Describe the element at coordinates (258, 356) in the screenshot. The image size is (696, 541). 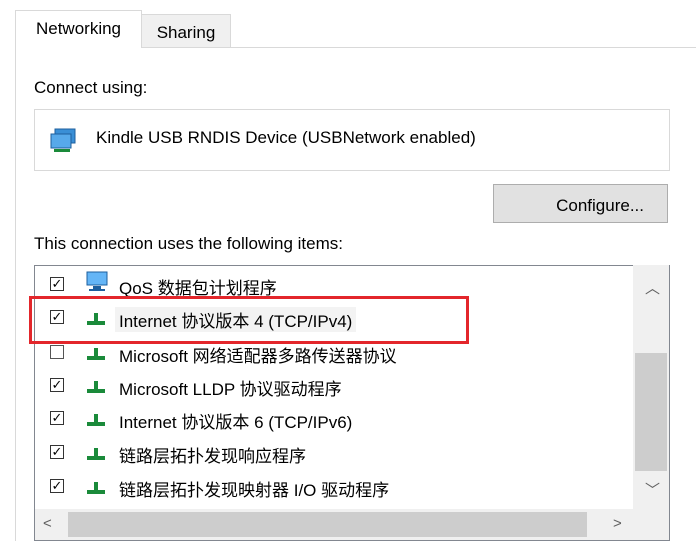
I see `item-label: Microsoft 网络适配器多路传送器协议` at that location.